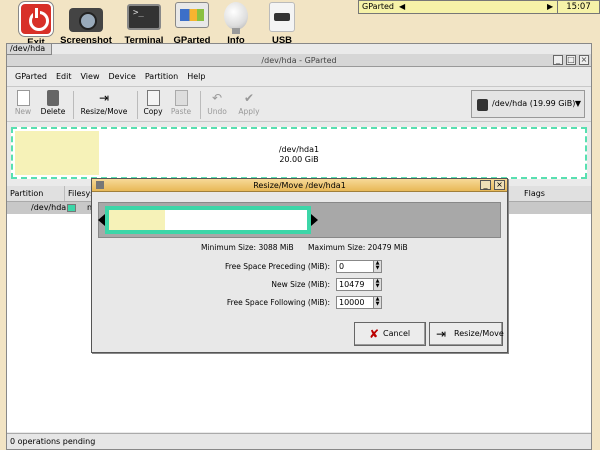 The height and width of the screenshot is (450, 600). I want to click on maximize-button: □, so click(571, 60).